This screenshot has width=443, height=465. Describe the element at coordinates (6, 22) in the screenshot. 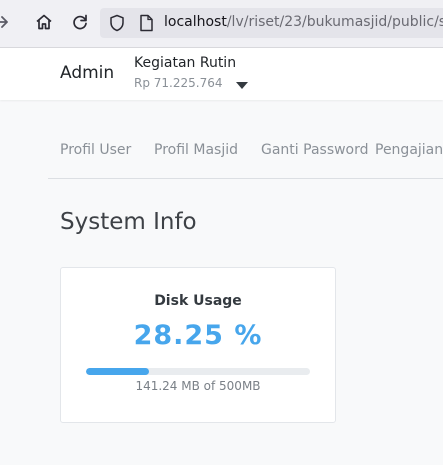

I see `forward-arrow-icon` at that location.